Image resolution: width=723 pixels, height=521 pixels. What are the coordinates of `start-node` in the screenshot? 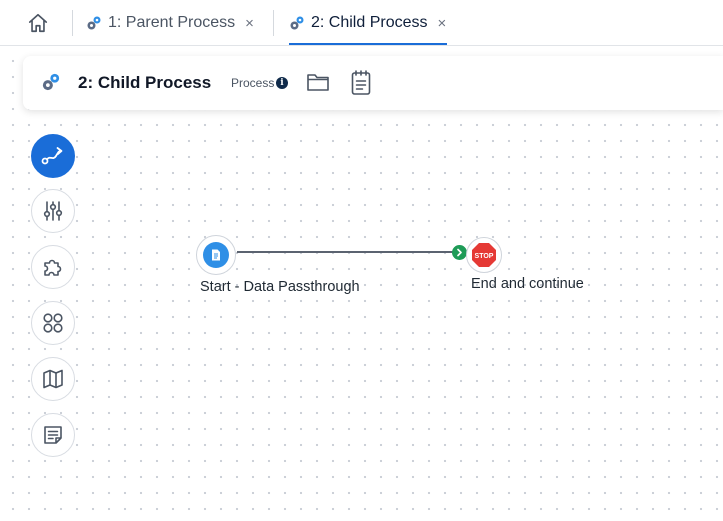 It's located at (216, 255).